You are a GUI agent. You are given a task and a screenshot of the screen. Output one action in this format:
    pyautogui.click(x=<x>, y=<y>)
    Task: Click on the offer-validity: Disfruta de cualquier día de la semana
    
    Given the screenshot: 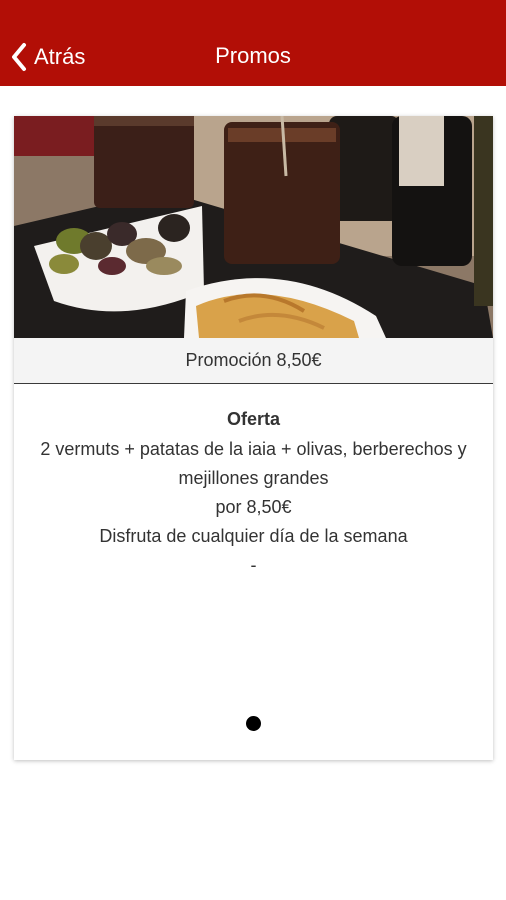 What is the action you would take?
    pyautogui.click(x=253, y=536)
    